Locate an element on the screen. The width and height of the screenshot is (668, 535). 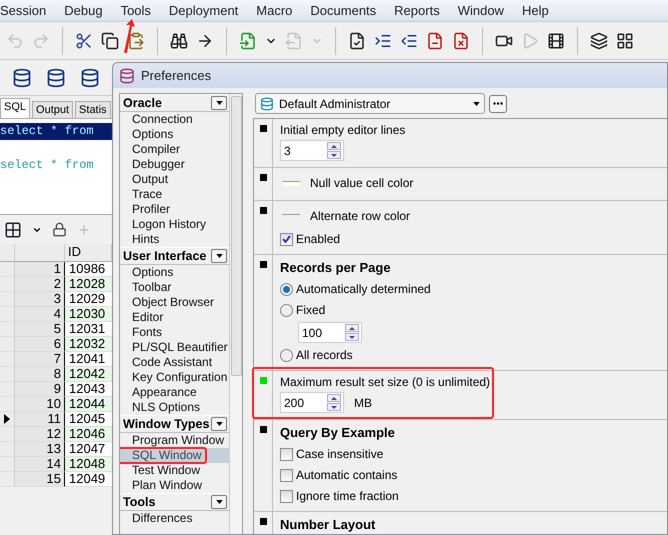
category-item: Object Browser is located at coordinates (174, 302).